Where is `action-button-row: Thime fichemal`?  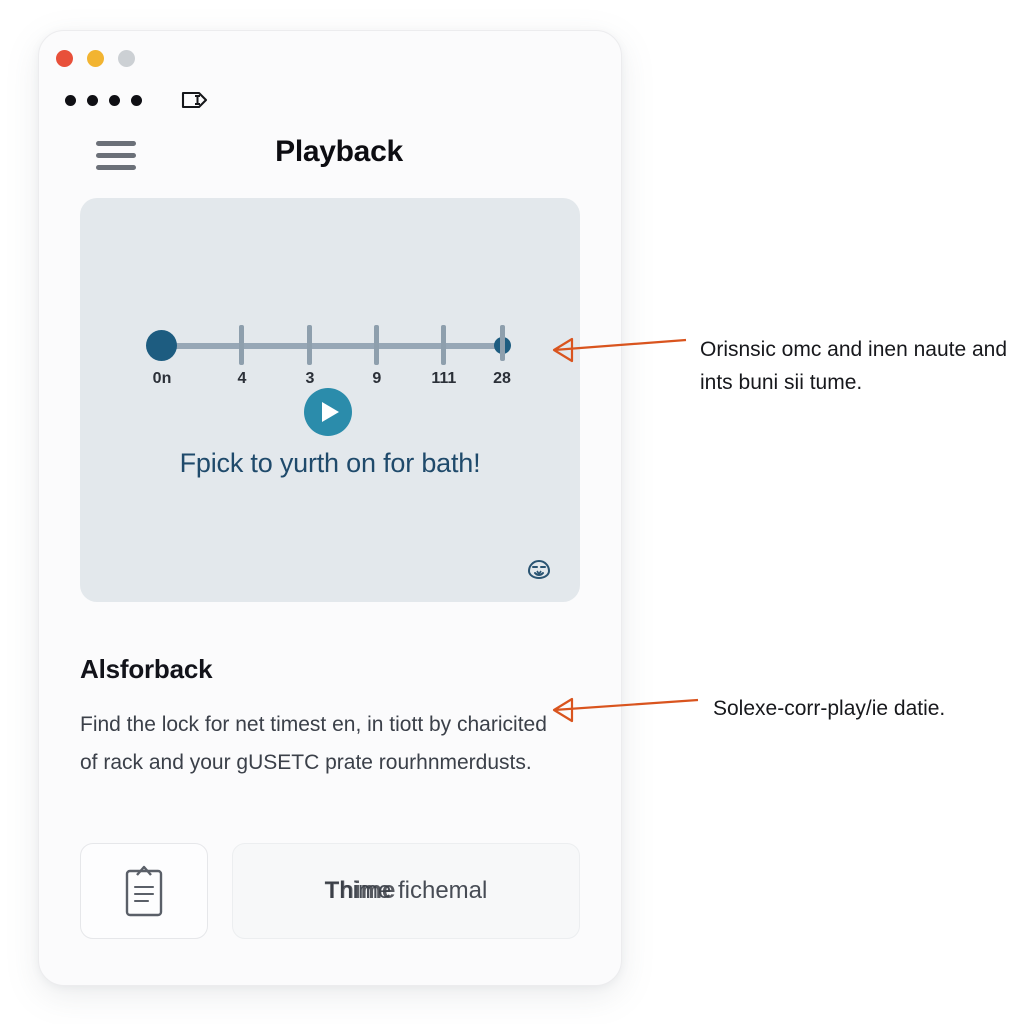
action-button-row: Thime fichemal is located at coordinates (330, 891).